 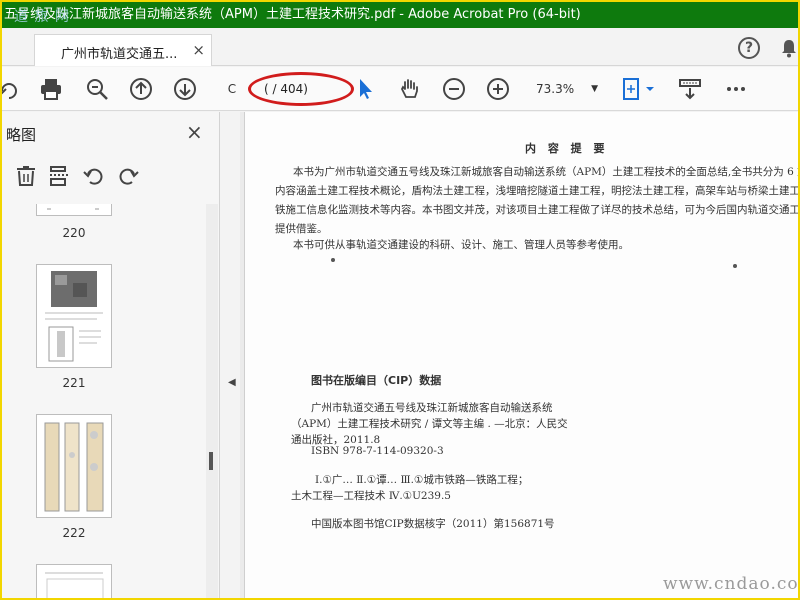 What do you see at coordinates (432, 408) in the screenshot?
I see `cip-line: 广州市轨道交通五号线及珠江新城旅客自动输送系统` at bounding box center [432, 408].